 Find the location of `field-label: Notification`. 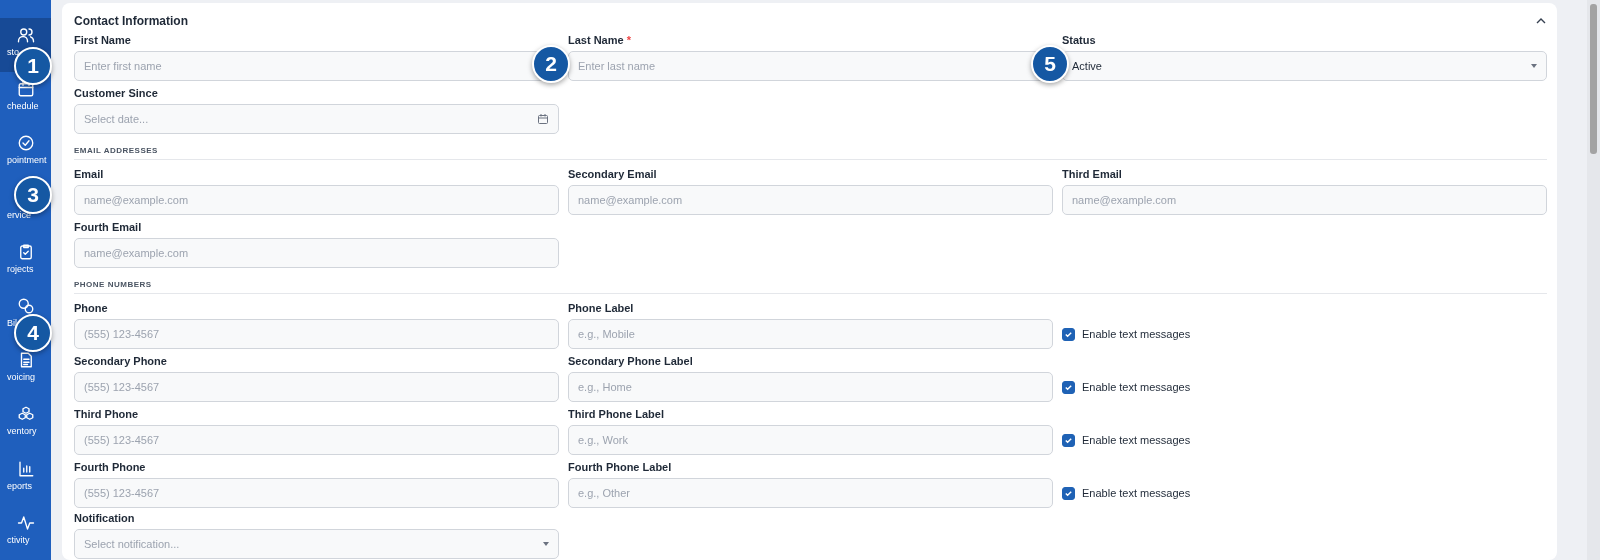

field-label: Notification is located at coordinates (104, 518).